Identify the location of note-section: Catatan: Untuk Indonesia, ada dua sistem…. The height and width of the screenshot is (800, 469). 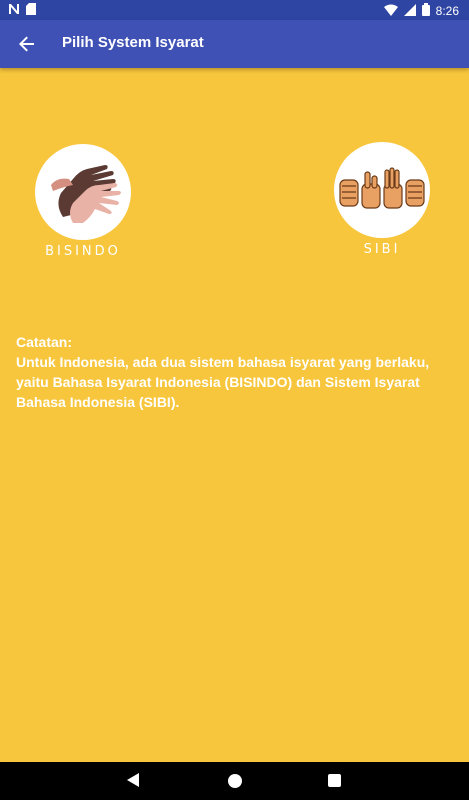
(236, 372).